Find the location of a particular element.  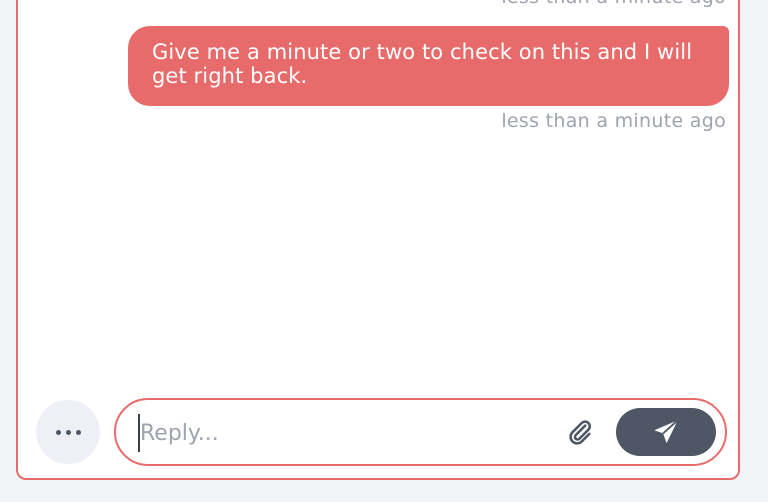

more-horizontal-icon is located at coordinates (68, 432).